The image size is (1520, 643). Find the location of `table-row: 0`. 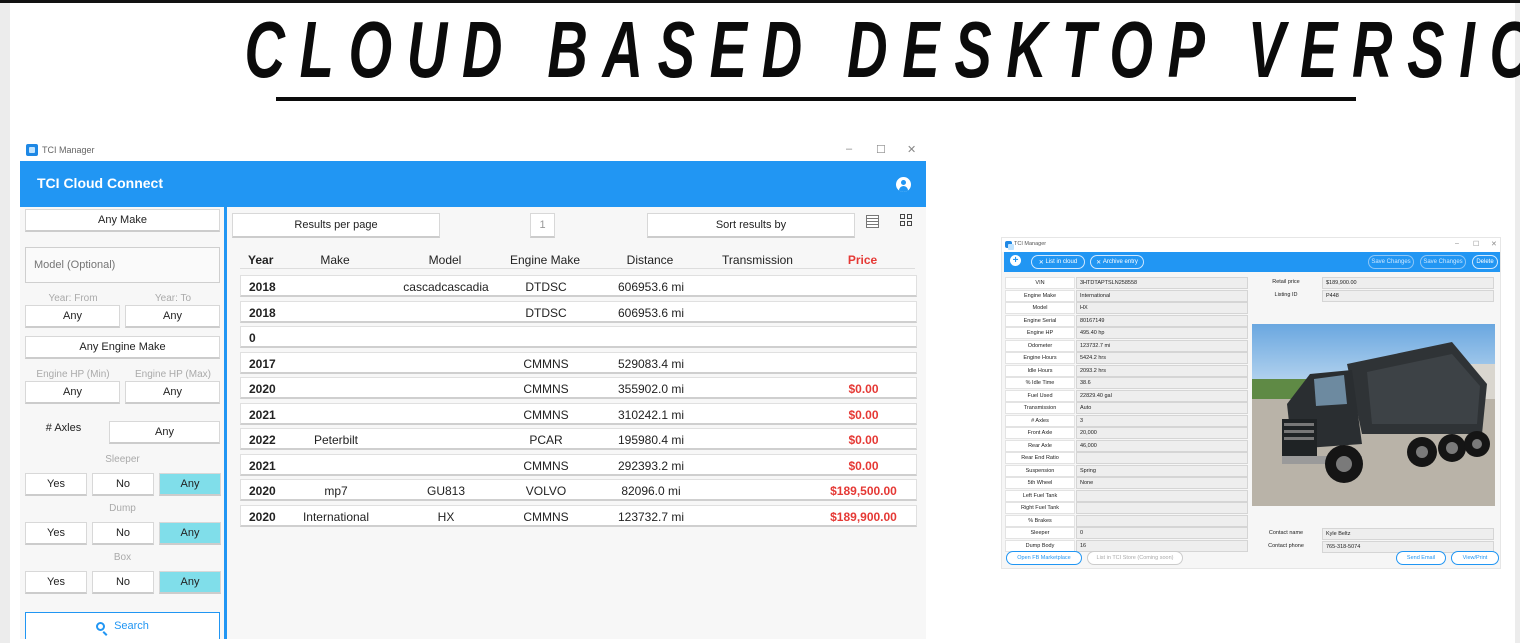

table-row: 0 is located at coordinates (578, 337).